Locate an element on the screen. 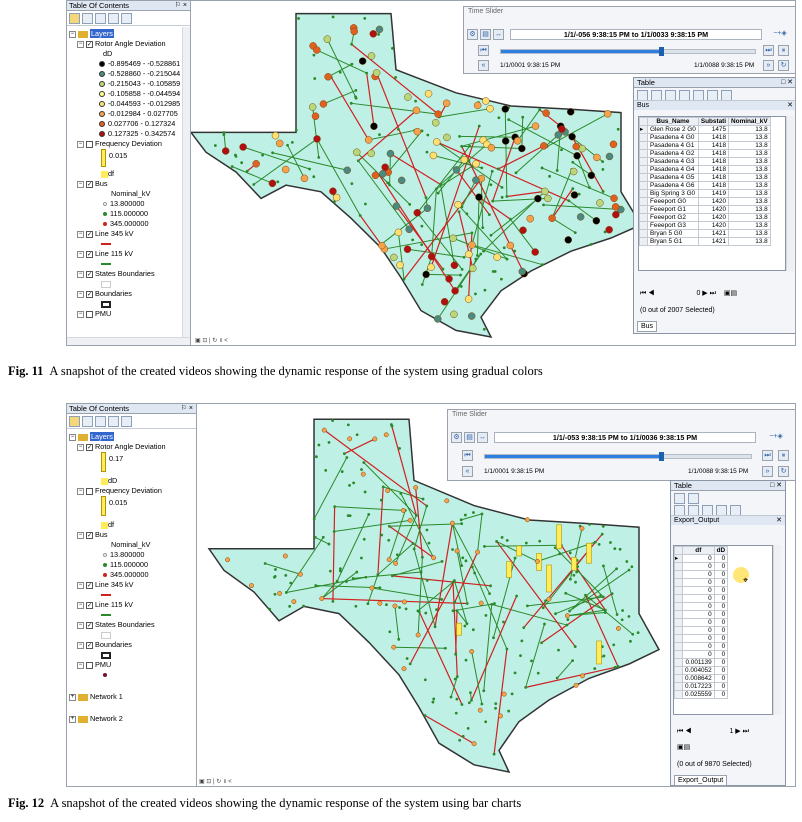  close-icon: ✕ is located at coordinates (779, 521).